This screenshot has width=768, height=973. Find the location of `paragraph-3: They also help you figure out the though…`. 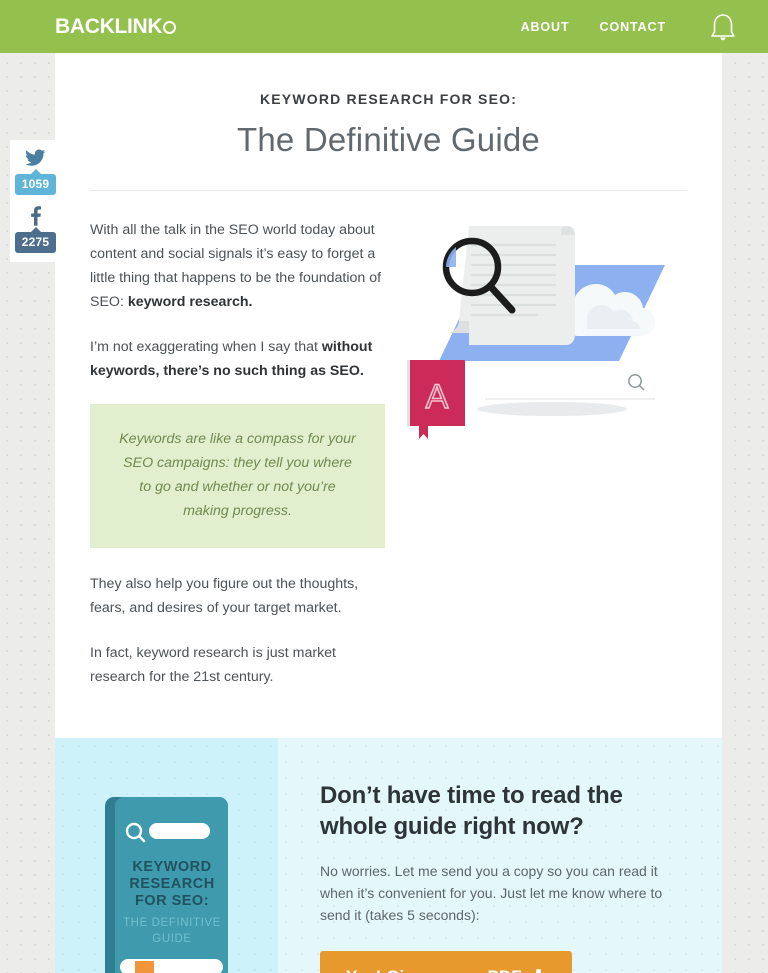

paragraph-3: They also help you figure out the though… is located at coordinates (224, 596).